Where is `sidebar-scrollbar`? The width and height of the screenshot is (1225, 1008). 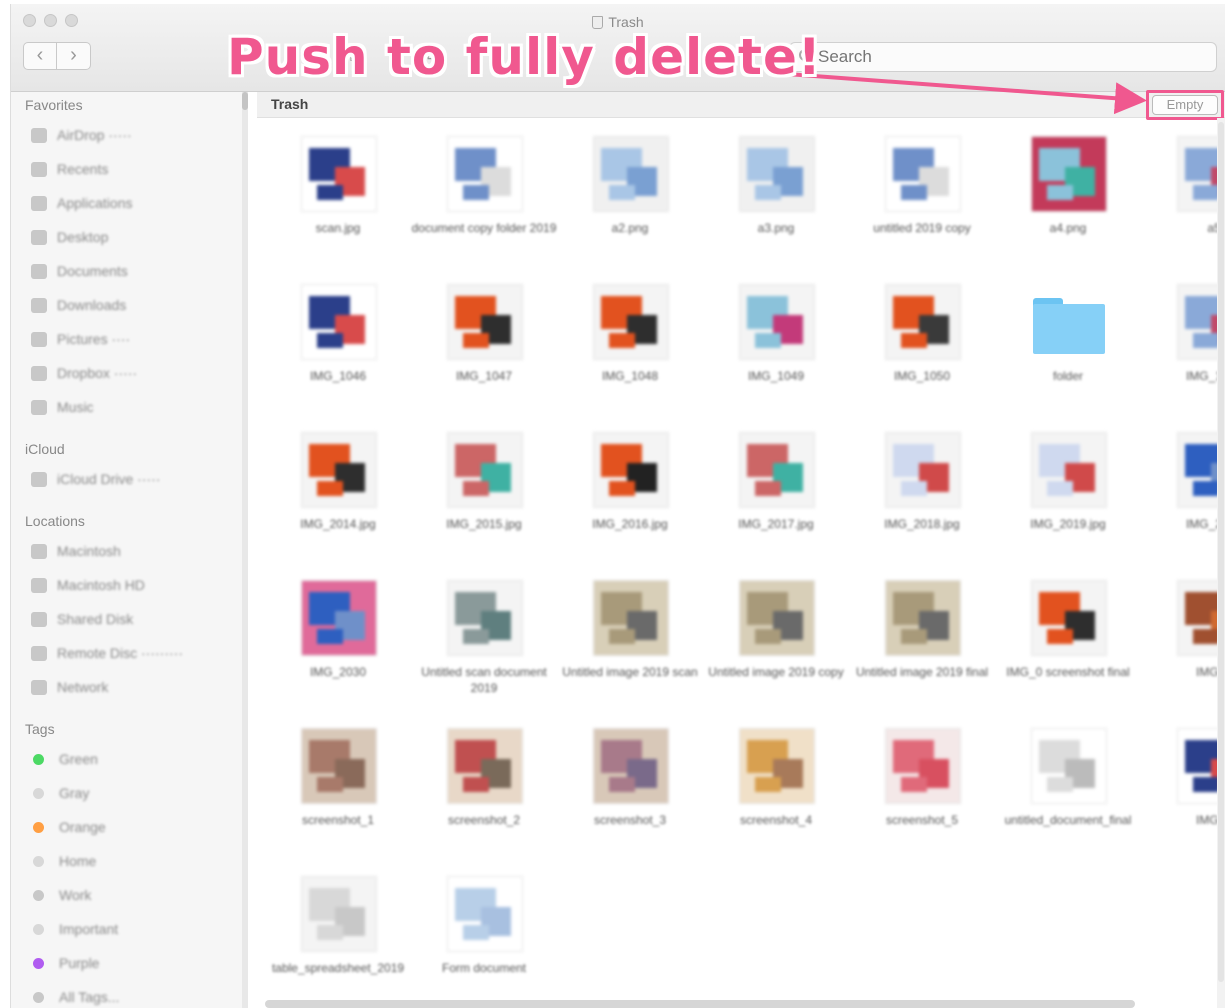
sidebar-scrollbar is located at coordinates (245, 550).